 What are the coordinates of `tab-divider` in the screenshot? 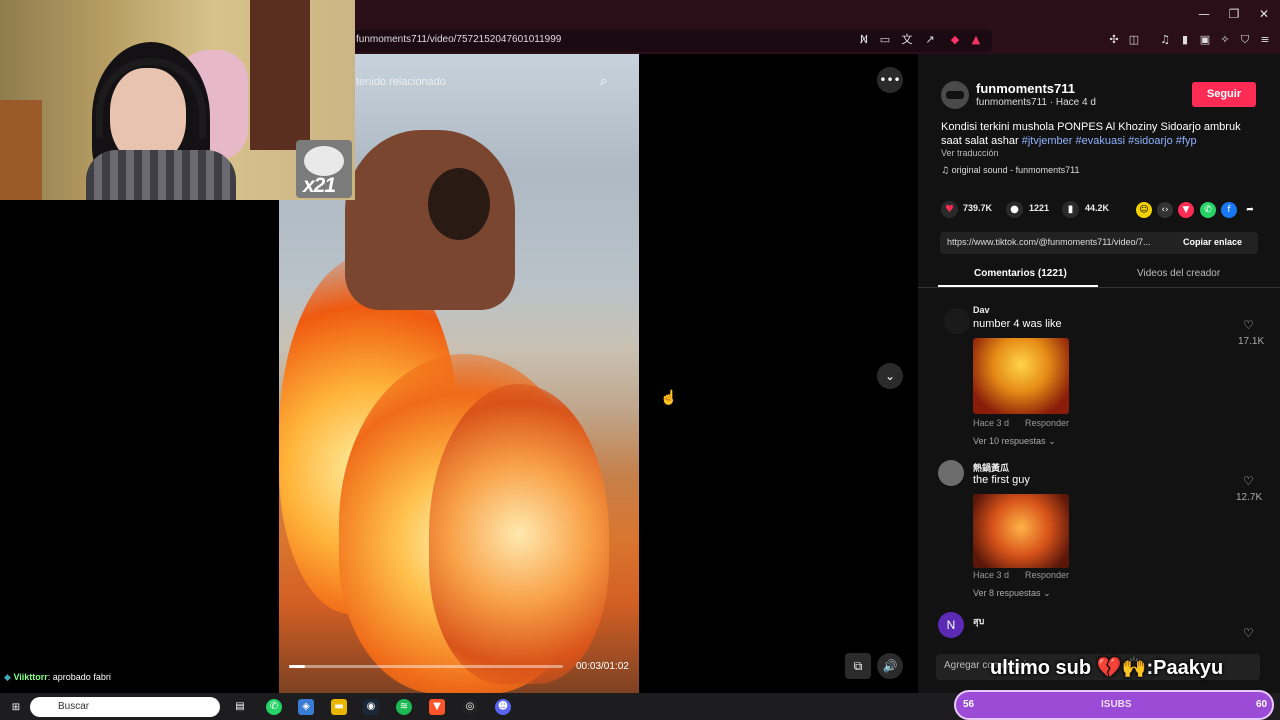 It's located at (1099, 287).